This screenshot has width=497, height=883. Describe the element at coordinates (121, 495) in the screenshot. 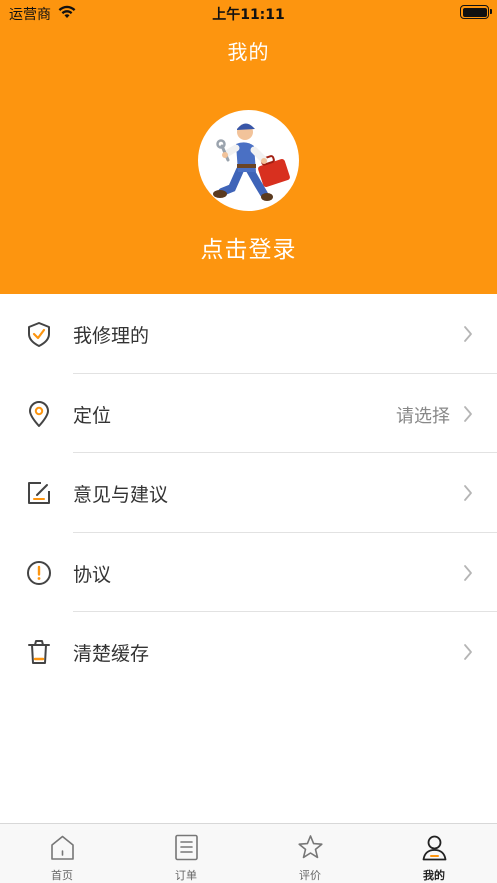

I see `menu-item-label: 意见与建议` at that location.